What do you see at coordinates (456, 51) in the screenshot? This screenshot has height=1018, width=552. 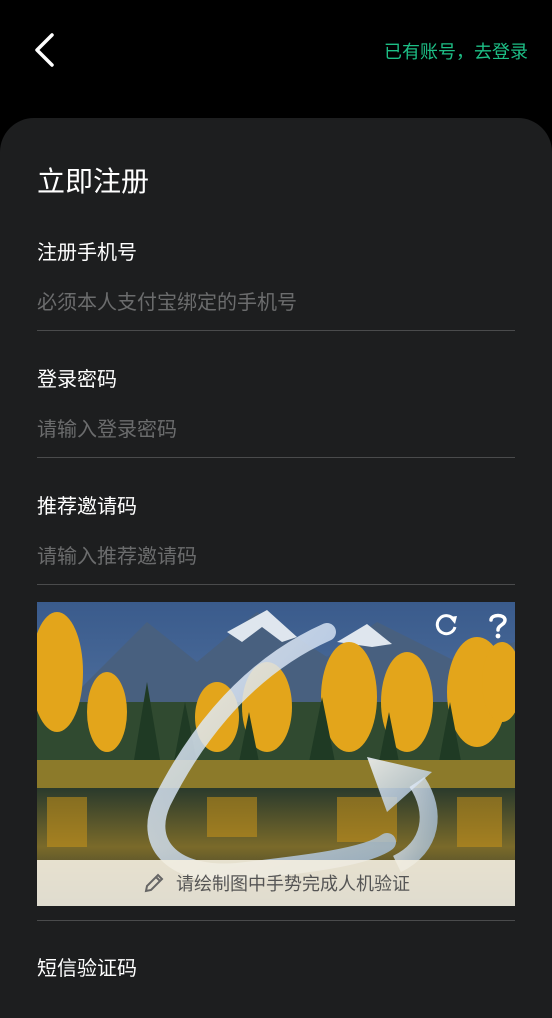 I see `go-login-link: 已有账号，去登录` at bounding box center [456, 51].